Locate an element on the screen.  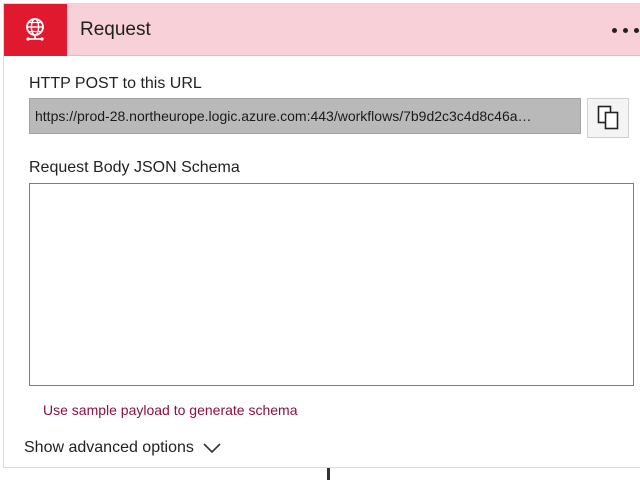
copy-icon is located at coordinates (608, 117).